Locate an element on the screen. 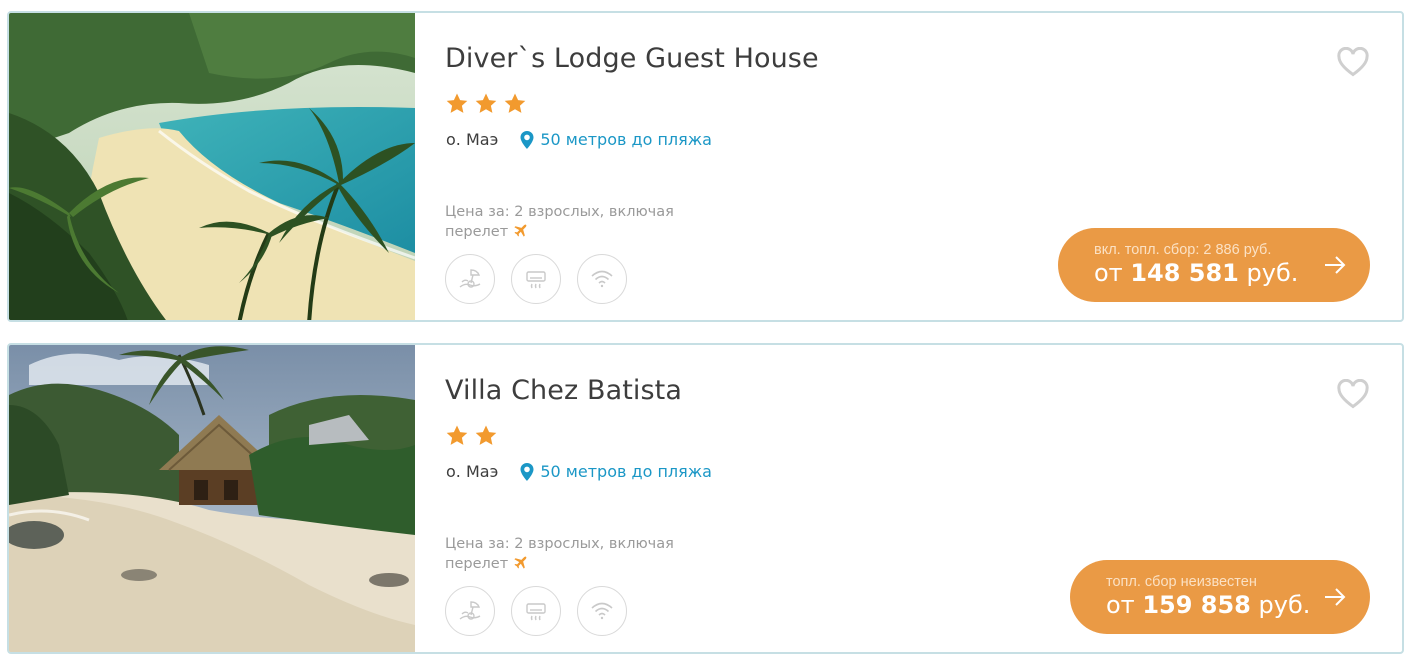 This screenshot has width=1416, height=668. price-value: 148 581 is located at coordinates (1184, 273).